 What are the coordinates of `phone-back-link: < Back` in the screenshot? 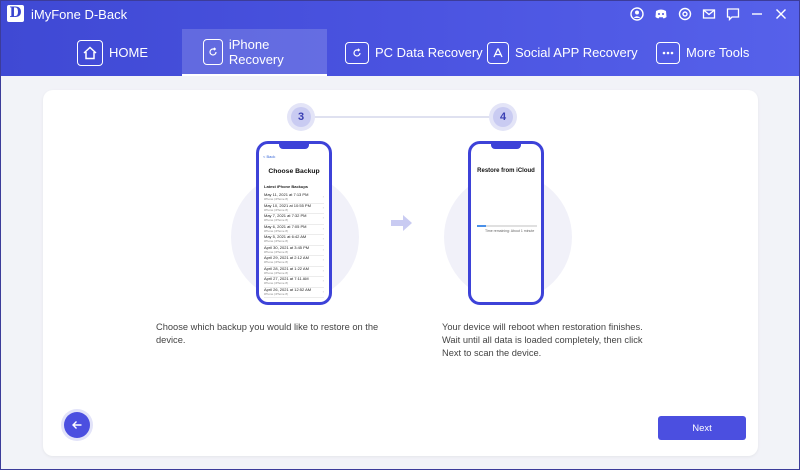 It's located at (269, 156).